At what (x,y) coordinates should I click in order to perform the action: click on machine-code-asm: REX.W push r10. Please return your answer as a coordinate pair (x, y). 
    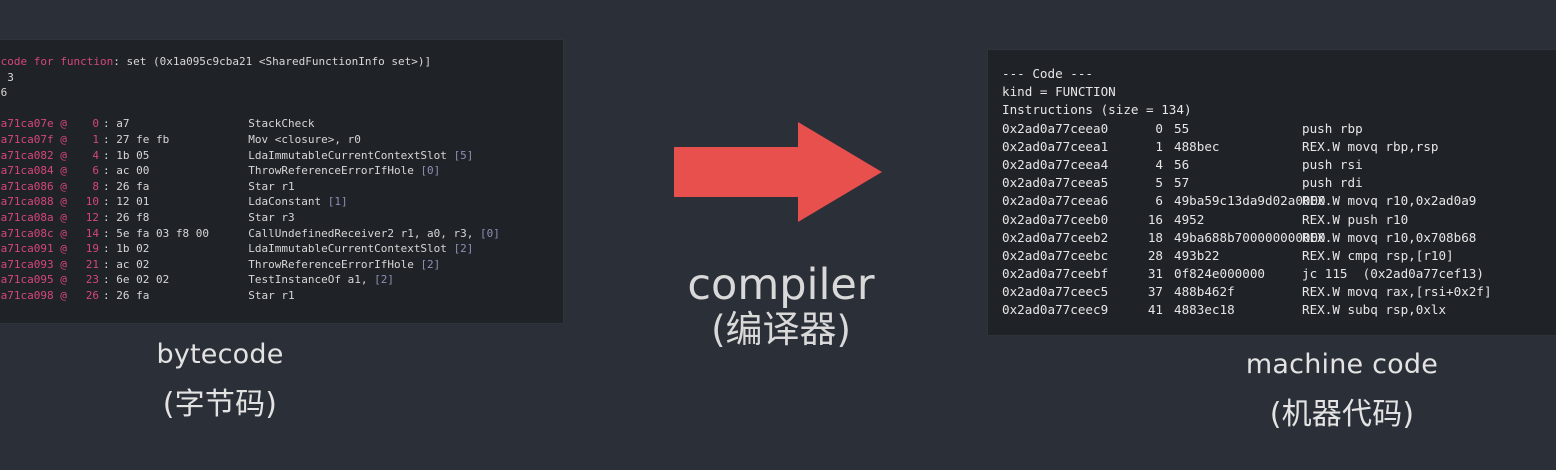
    Looking at the image, I should click on (1355, 219).